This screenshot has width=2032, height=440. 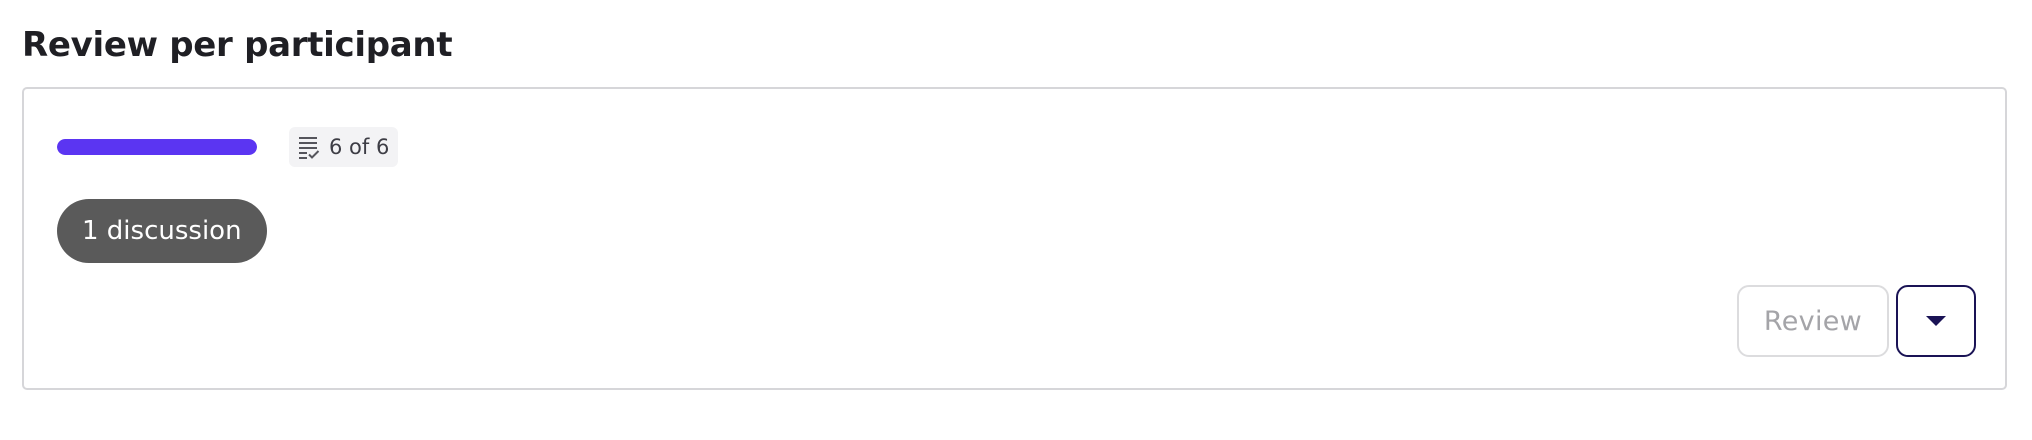 I want to click on progress-bar-fill, so click(x=157, y=147).